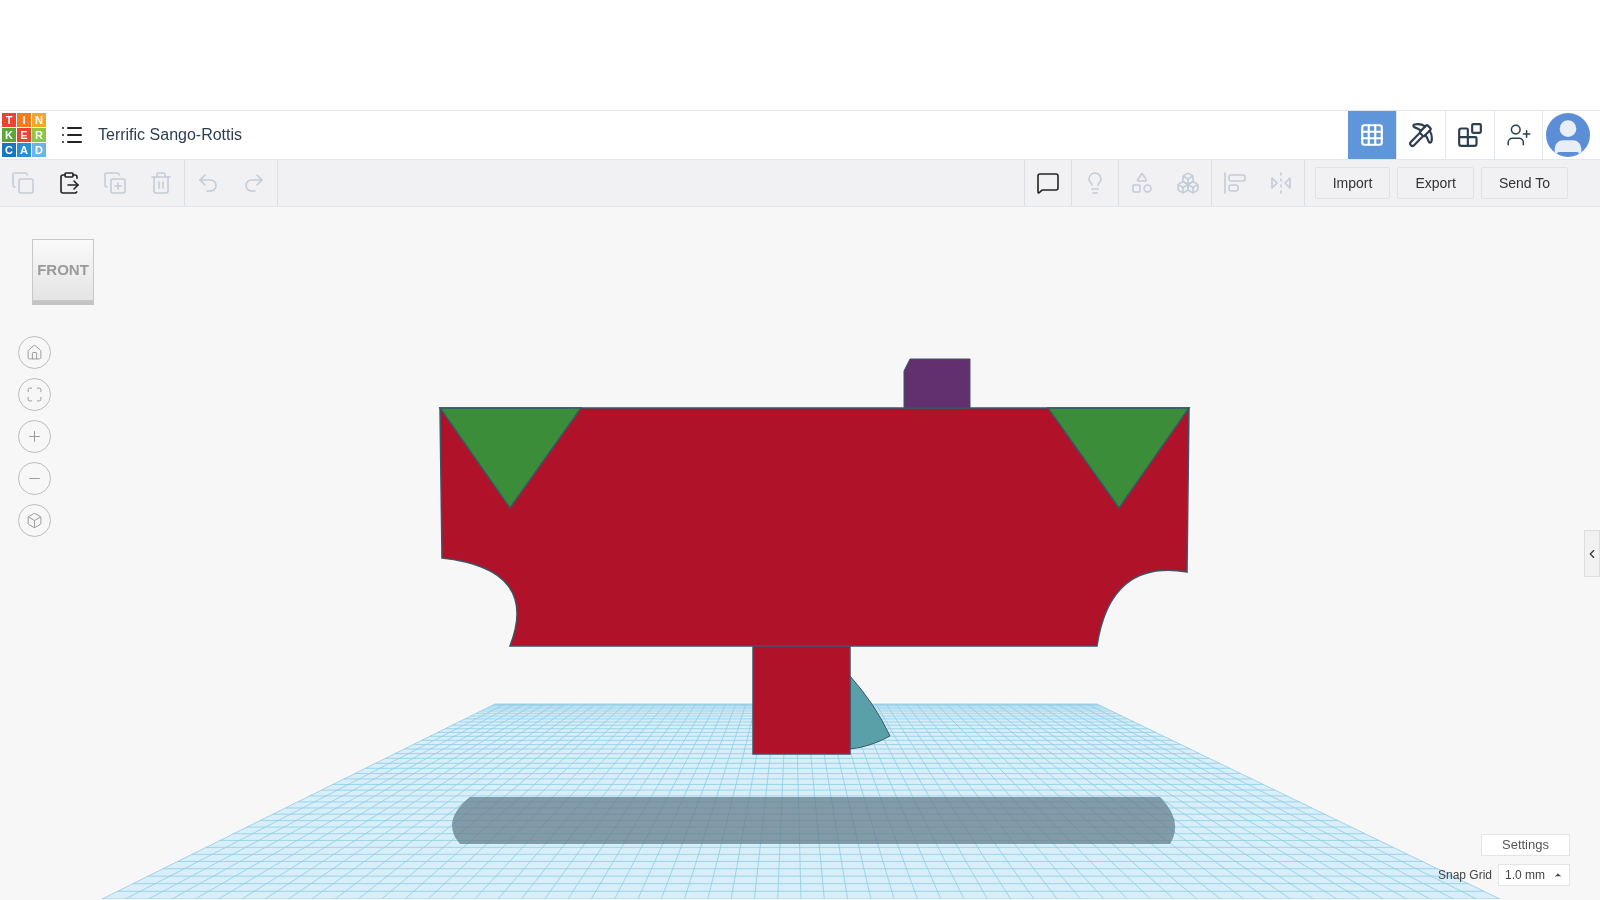 The width and height of the screenshot is (1600, 900). Describe the element at coordinates (34, 520) in the screenshot. I see `cube-icon` at that location.